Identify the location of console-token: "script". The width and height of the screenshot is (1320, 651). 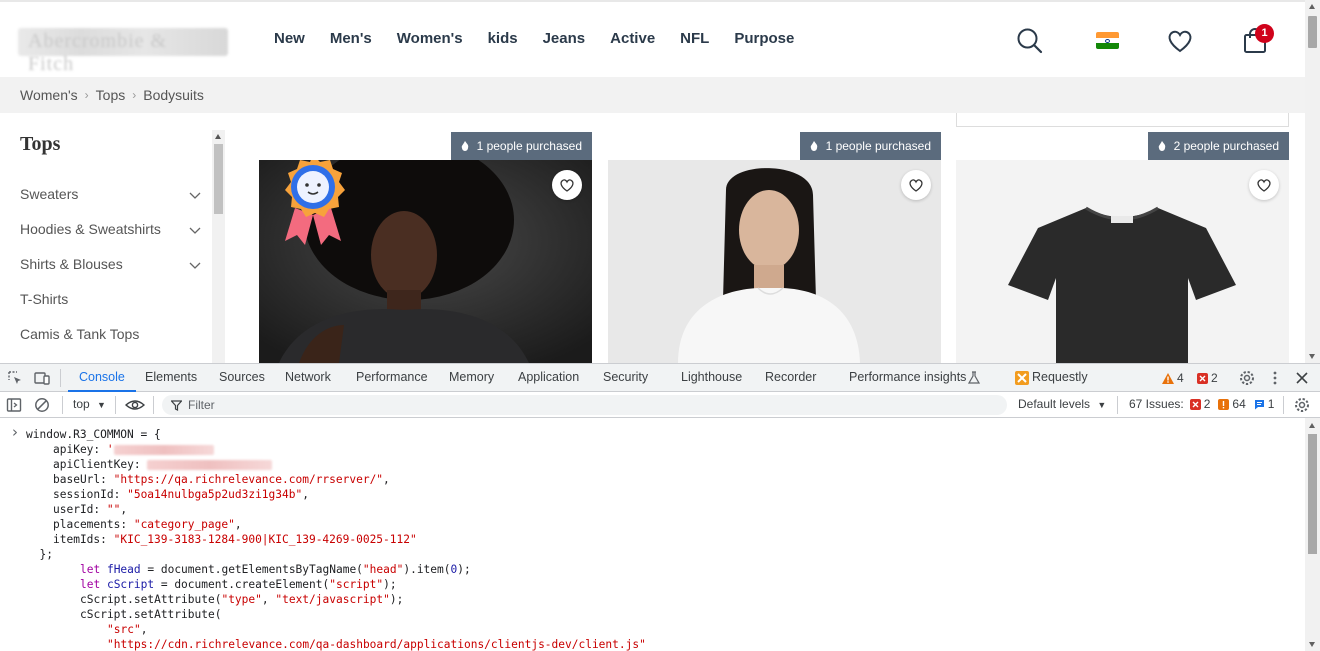
(356, 584).